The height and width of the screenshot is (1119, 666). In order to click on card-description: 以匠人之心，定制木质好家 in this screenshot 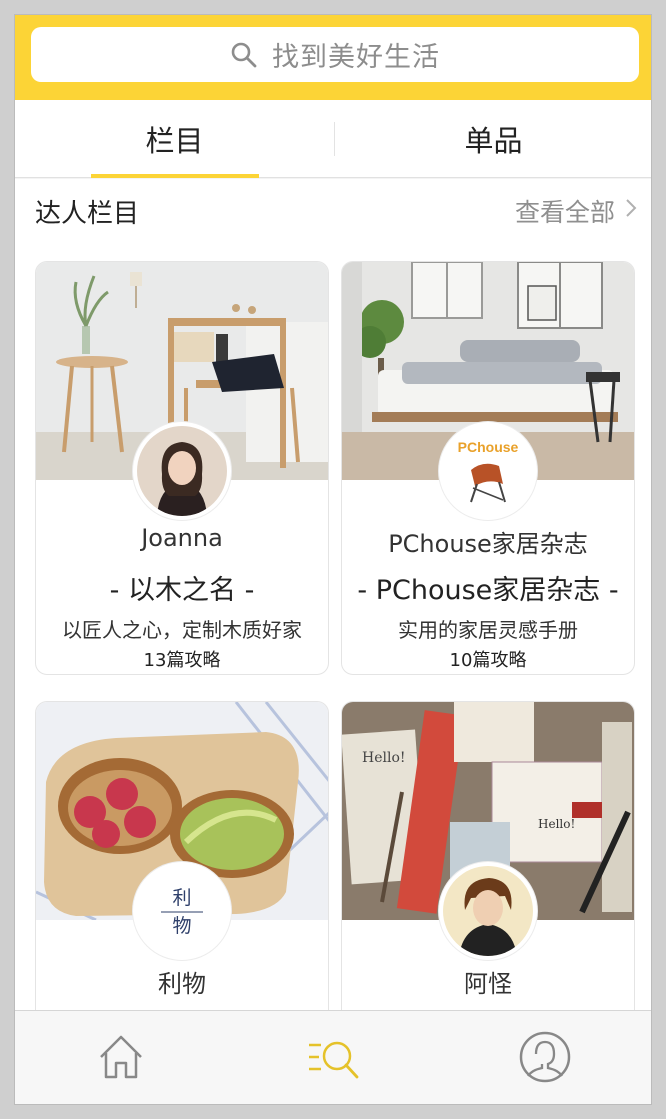, I will do `click(182, 630)`.